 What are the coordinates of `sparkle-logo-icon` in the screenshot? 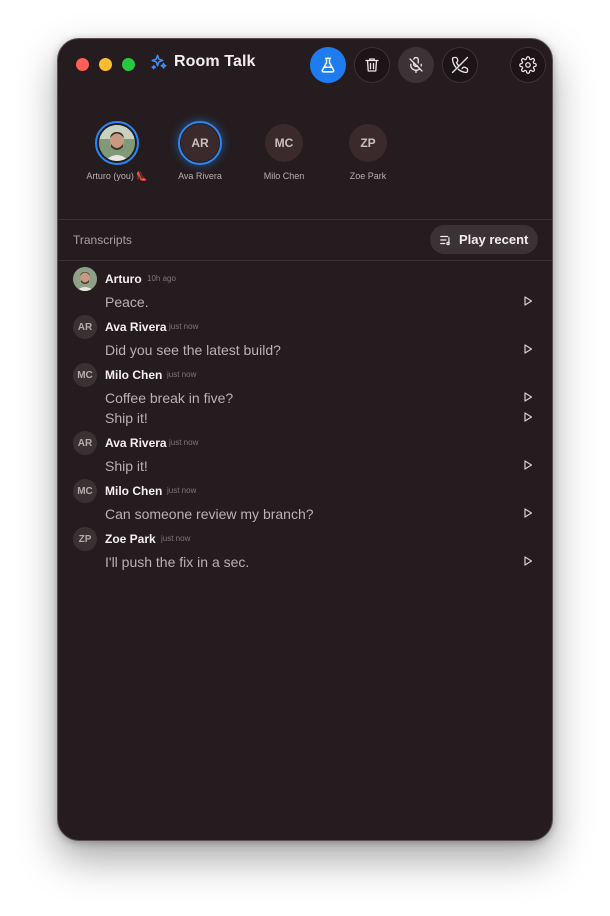 It's located at (159, 62).